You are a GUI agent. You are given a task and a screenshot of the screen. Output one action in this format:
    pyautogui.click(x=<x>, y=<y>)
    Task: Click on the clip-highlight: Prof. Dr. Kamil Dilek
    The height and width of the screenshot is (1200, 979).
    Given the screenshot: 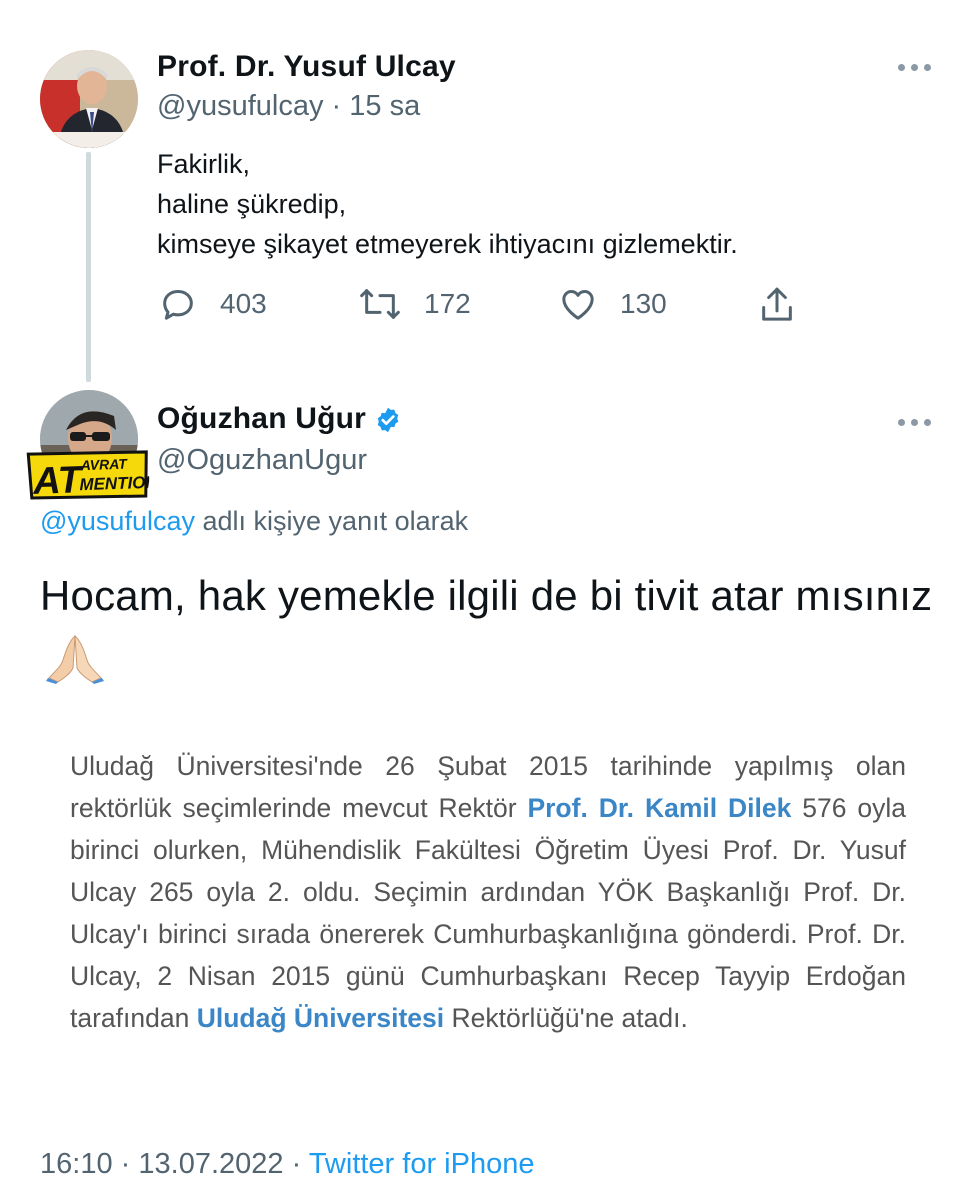 What is the action you would take?
    pyautogui.click(x=659, y=808)
    